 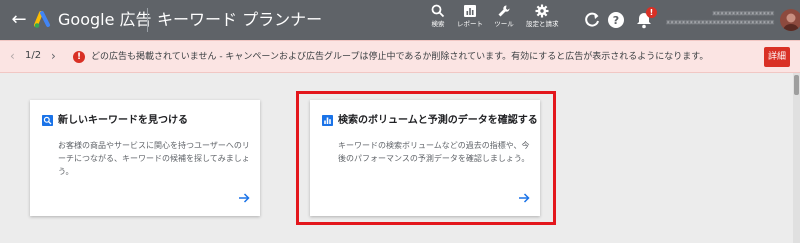 What do you see at coordinates (12, 56) in the screenshot?
I see `chevron-left-icon: ‹` at bounding box center [12, 56].